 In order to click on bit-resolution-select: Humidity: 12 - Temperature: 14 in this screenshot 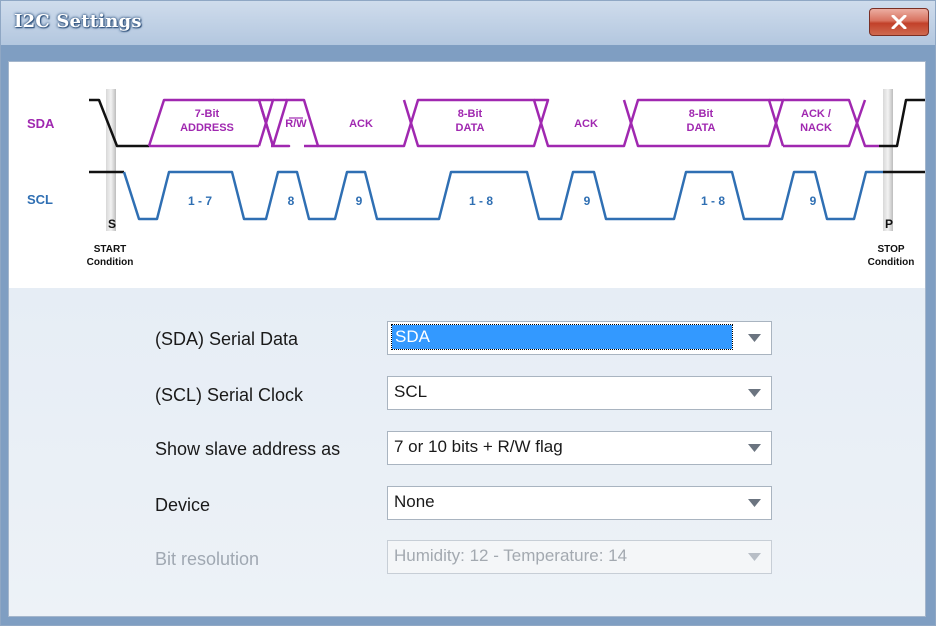, I will do `click(579, 557)`.